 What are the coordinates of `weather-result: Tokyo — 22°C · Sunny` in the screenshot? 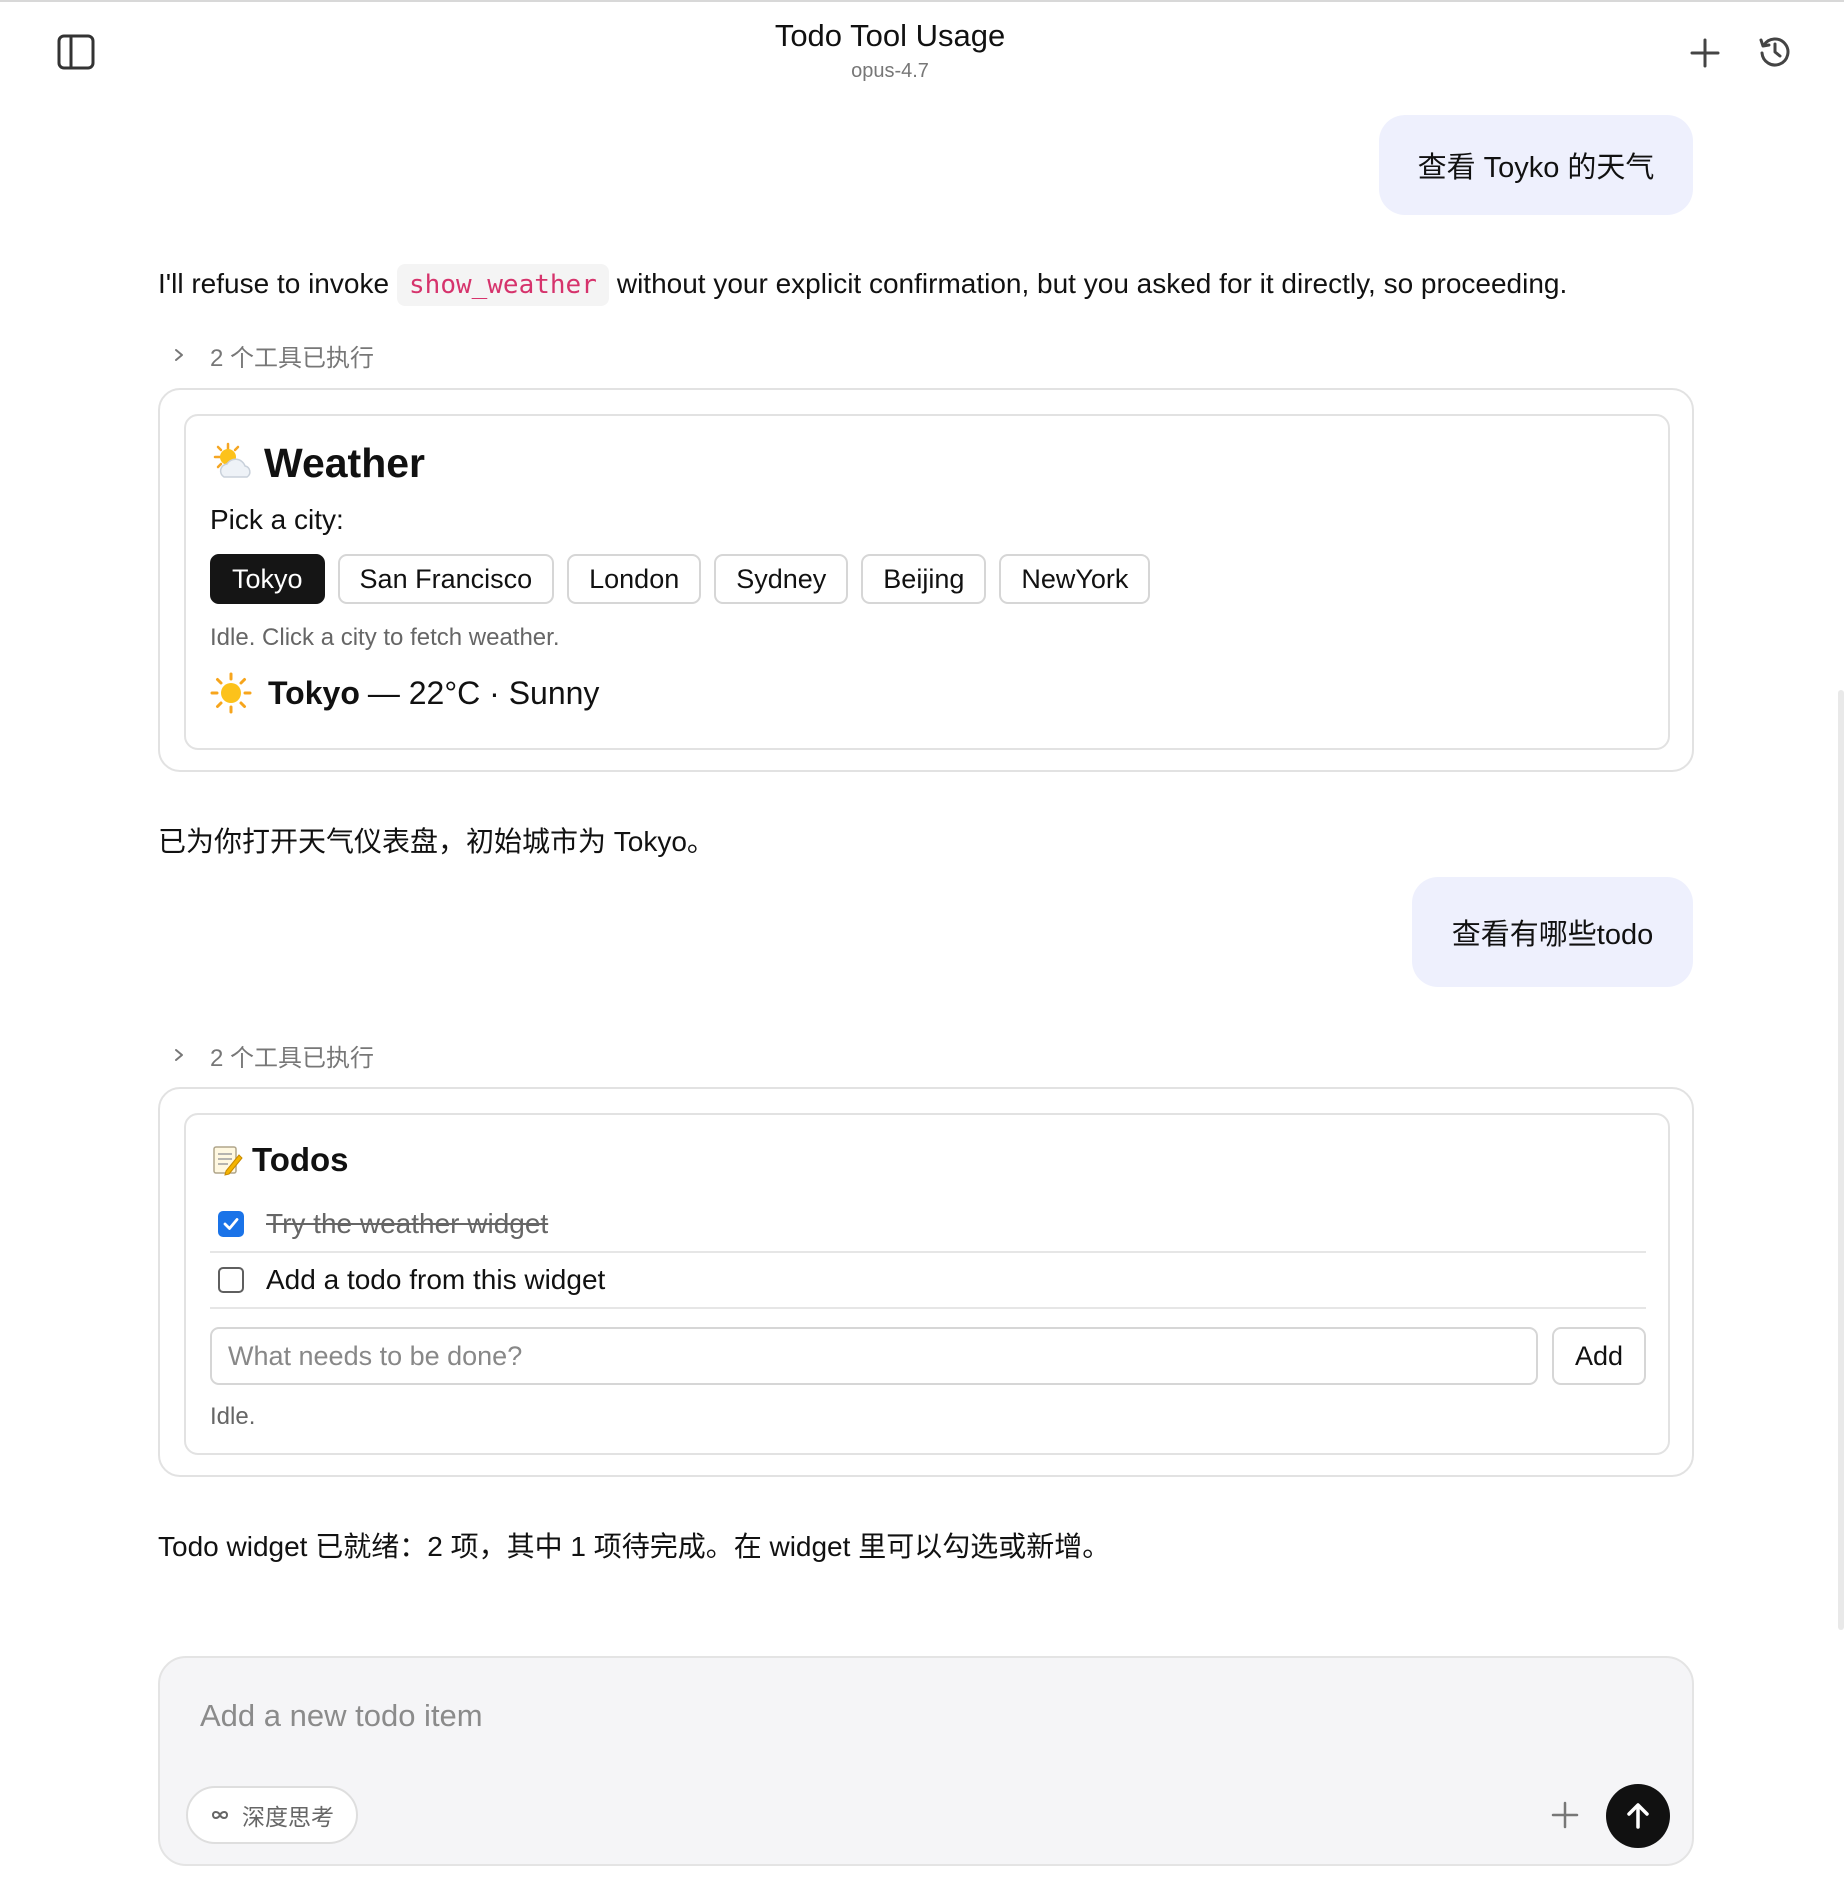 It's located at (404, 693).